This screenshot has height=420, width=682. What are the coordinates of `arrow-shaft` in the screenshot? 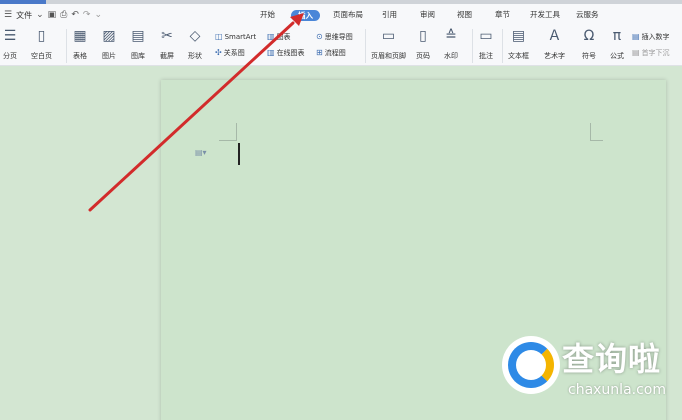 It's located at (191, 116).